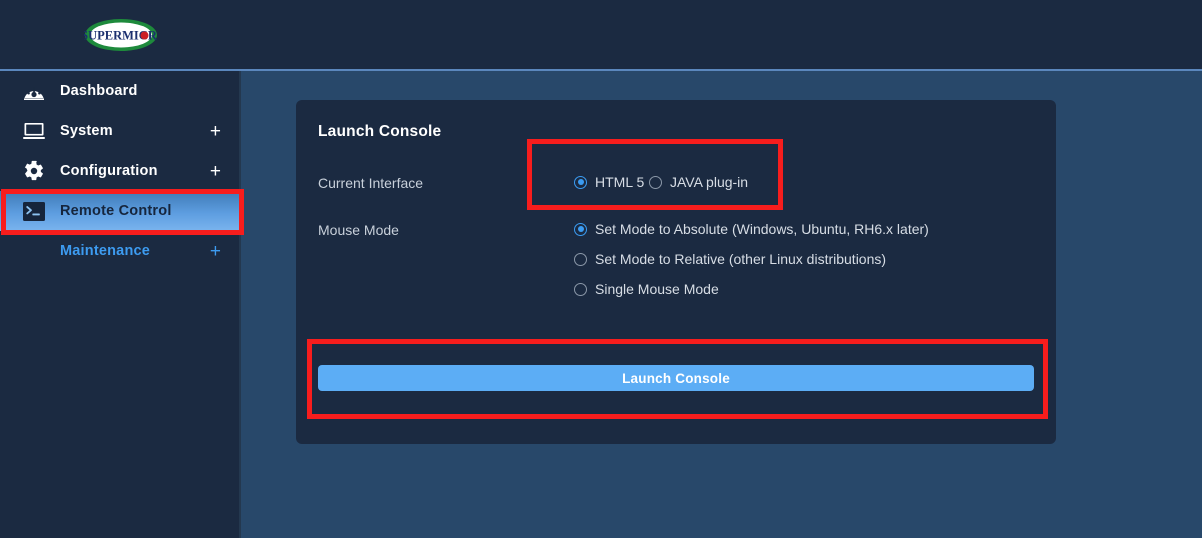  I want to click on current-interface-option-html5: HTML 5, so click(609, 182).